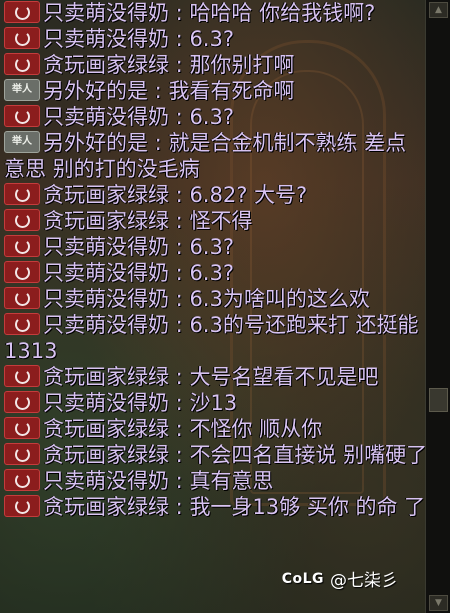  I want to click on chat-text: 真有意思, so click(231, 481).